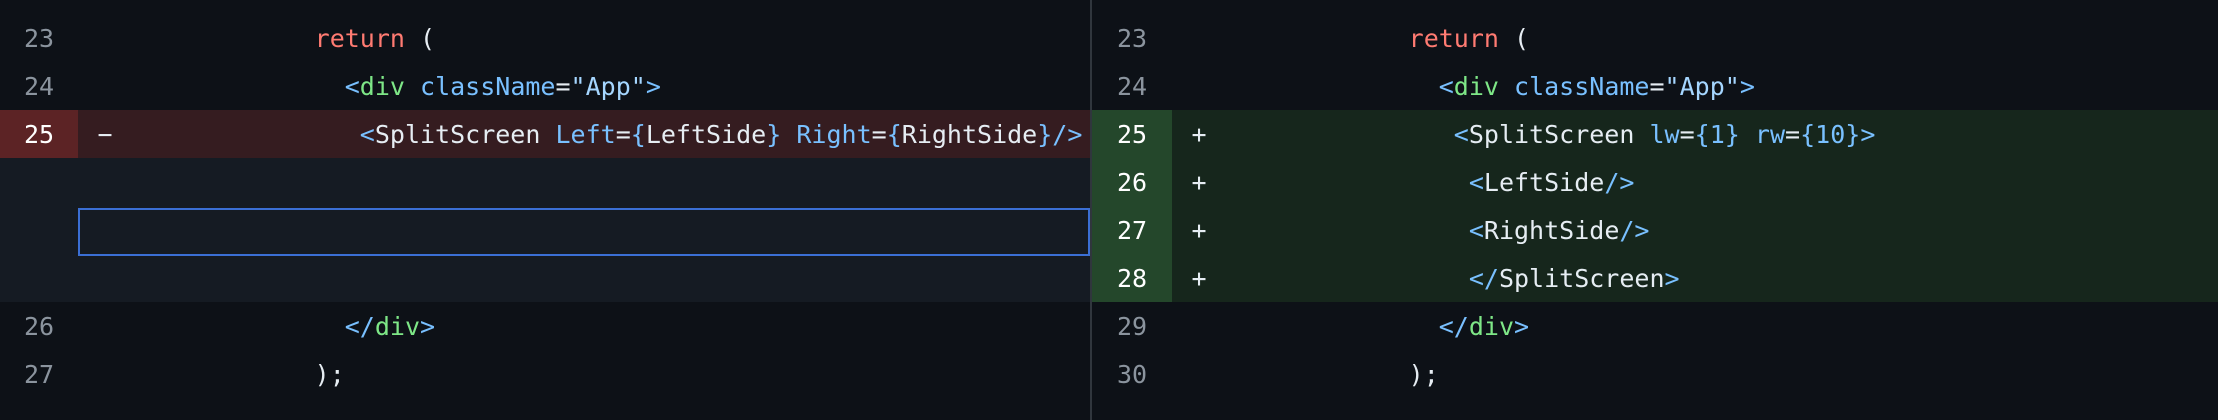 The image size is (2218, 420). I want to click on code-token: Left, so click(585, 134).